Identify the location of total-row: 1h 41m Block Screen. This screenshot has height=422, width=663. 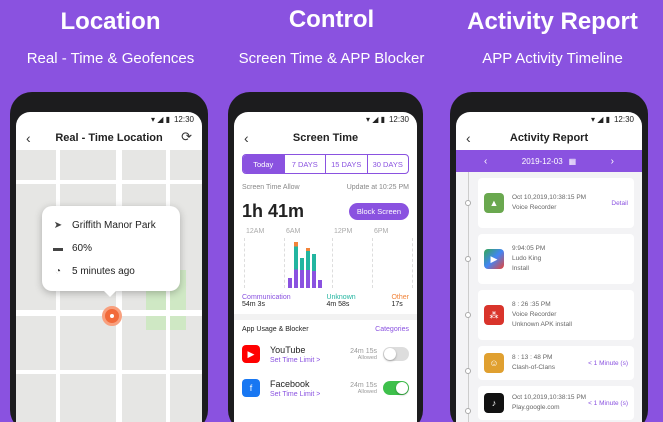
(325, 211).